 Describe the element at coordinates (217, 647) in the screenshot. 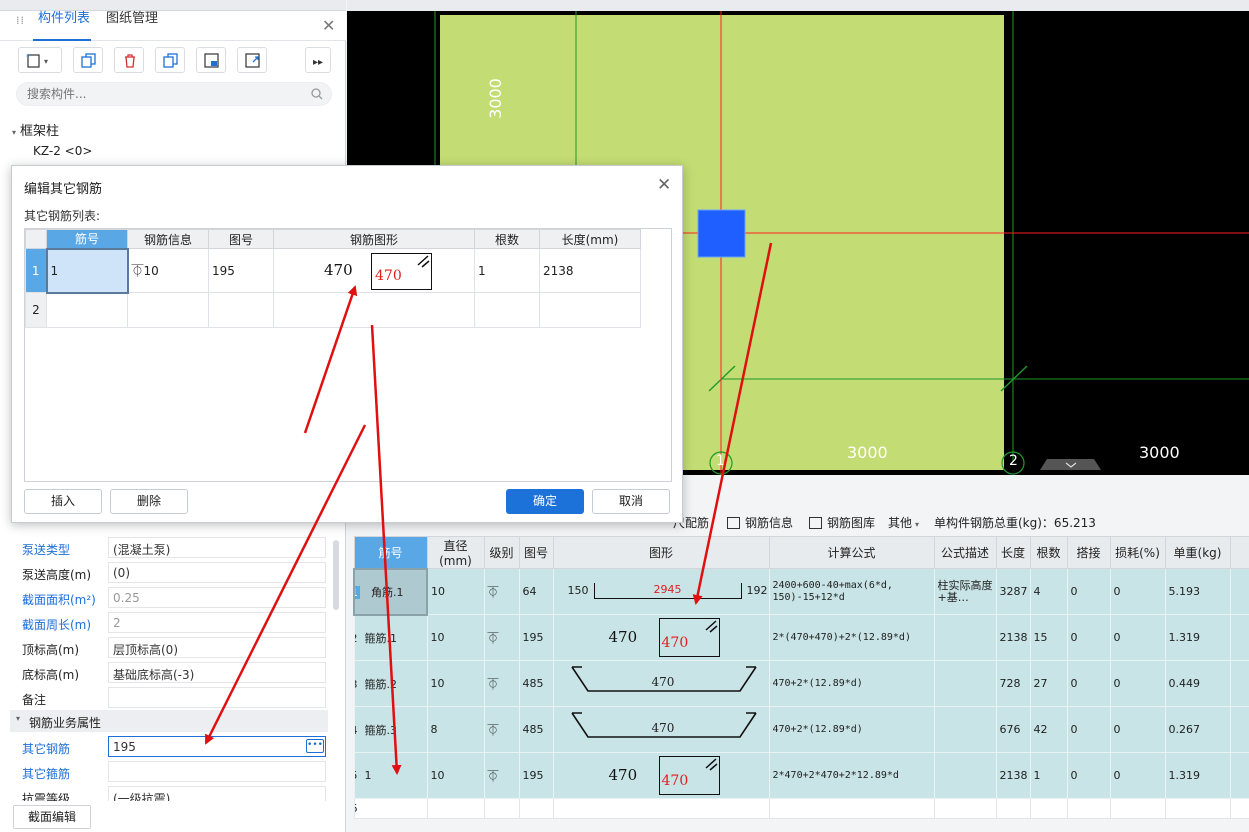

I see `prop-value-field: 层顶标高(0)` at that location.